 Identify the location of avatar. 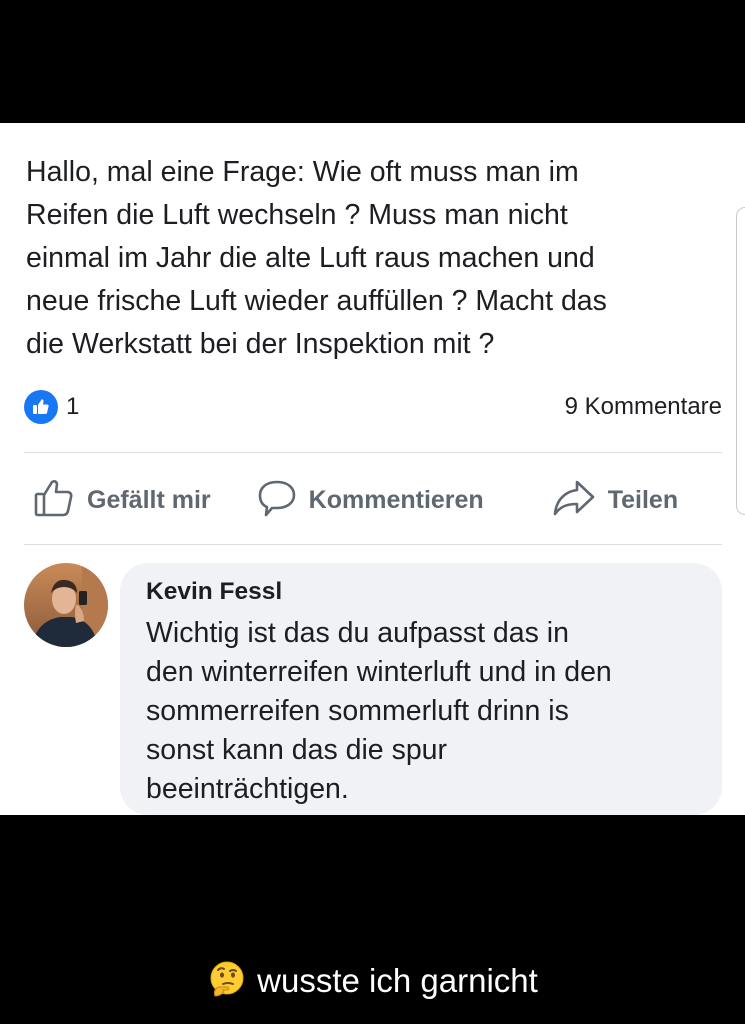
(66, 605).